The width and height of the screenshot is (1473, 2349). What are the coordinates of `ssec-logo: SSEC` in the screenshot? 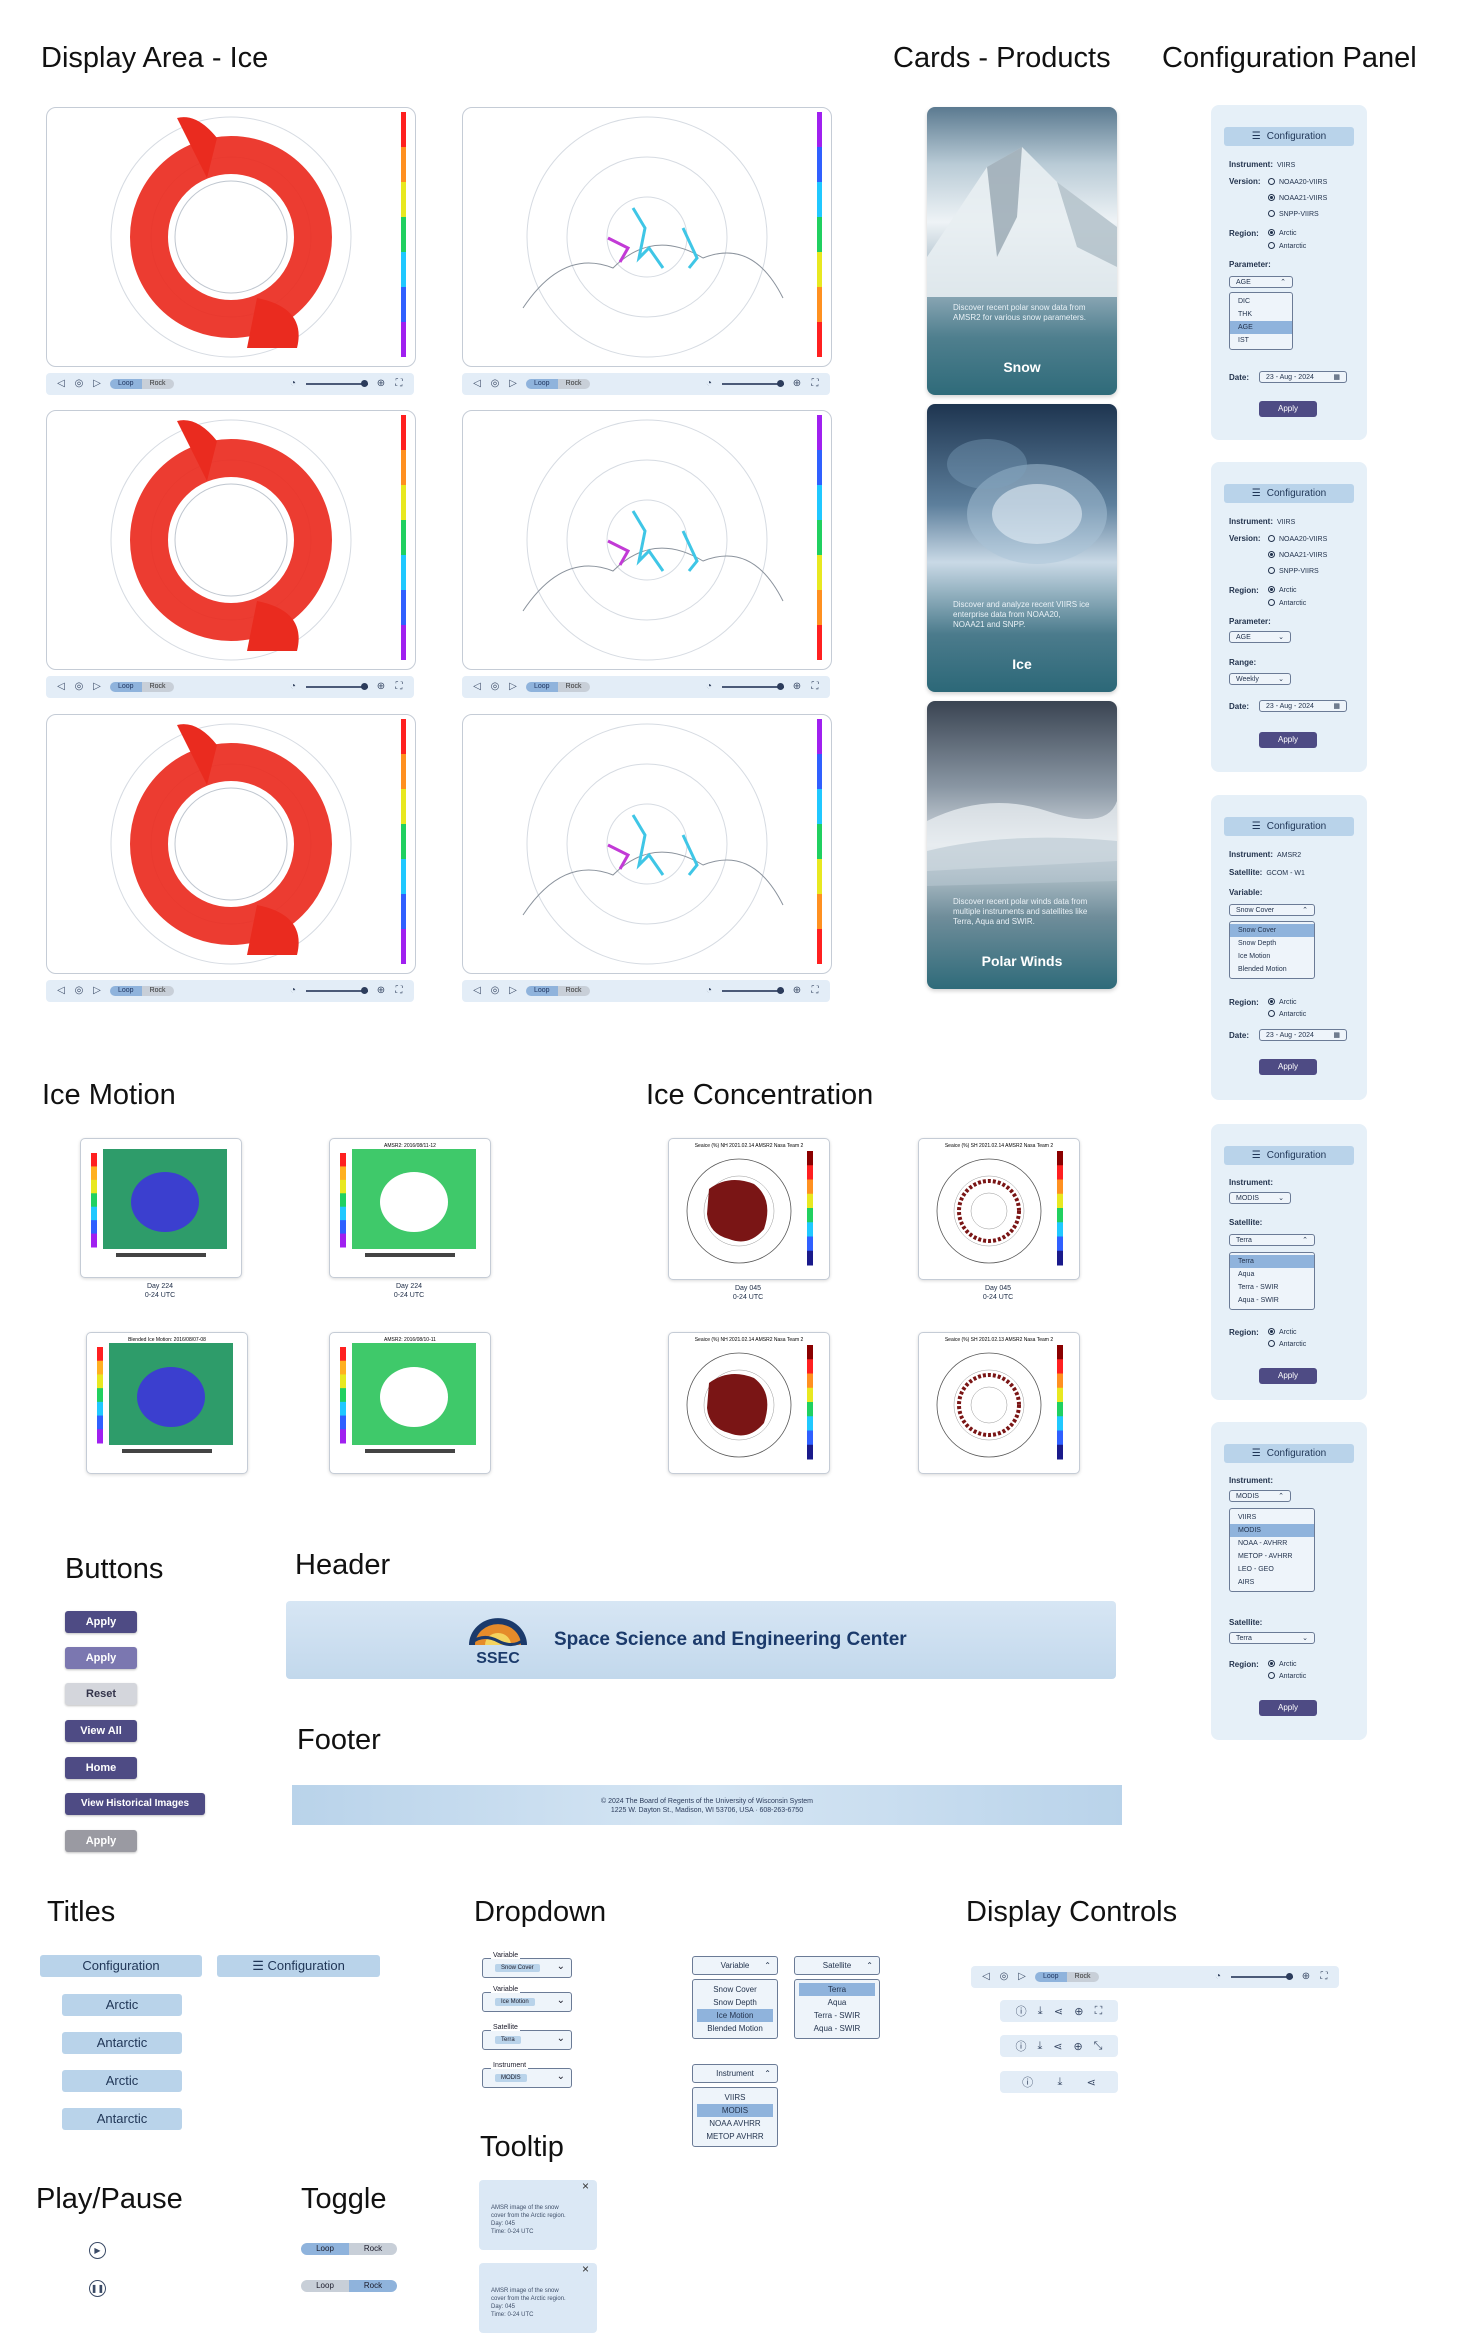 It's located at (498, 1641).